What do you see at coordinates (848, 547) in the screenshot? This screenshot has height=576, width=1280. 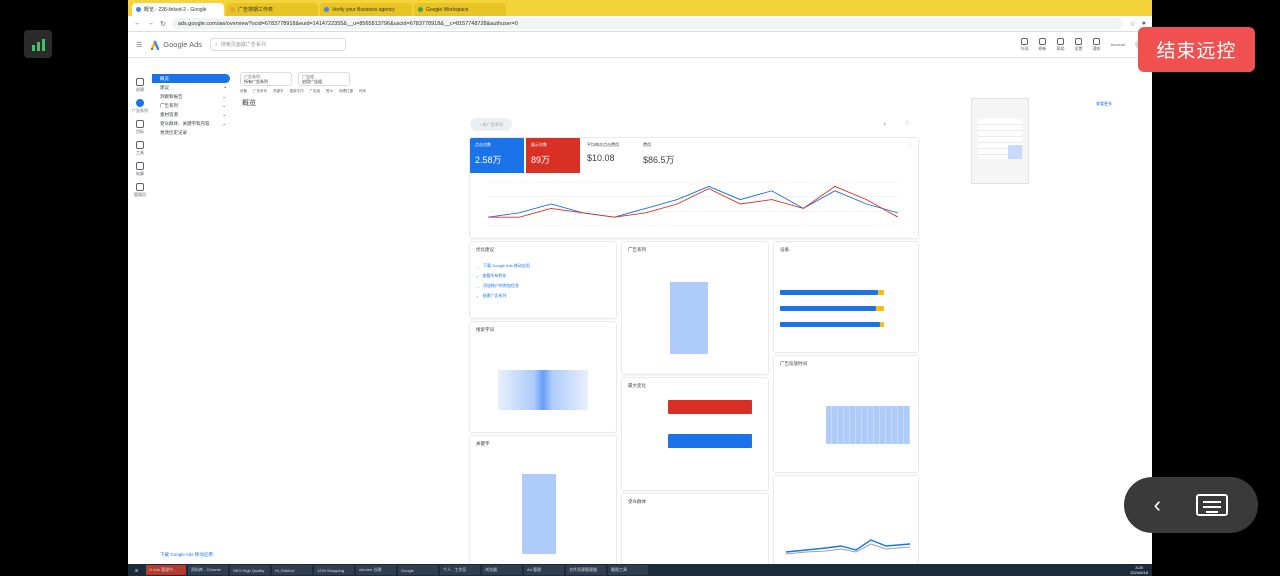 I see `trend-line-chart` at bounding box center [848, 547].